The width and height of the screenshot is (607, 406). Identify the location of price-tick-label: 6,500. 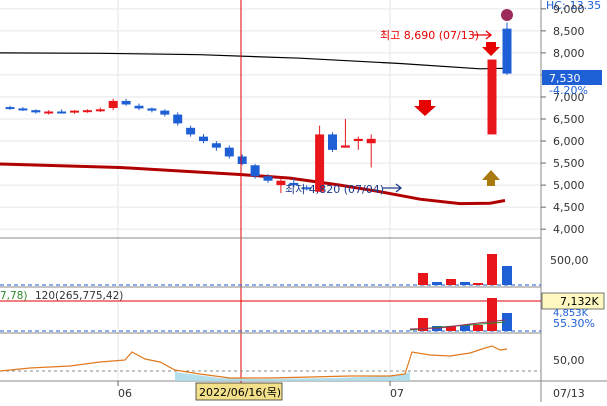
(569, 119).